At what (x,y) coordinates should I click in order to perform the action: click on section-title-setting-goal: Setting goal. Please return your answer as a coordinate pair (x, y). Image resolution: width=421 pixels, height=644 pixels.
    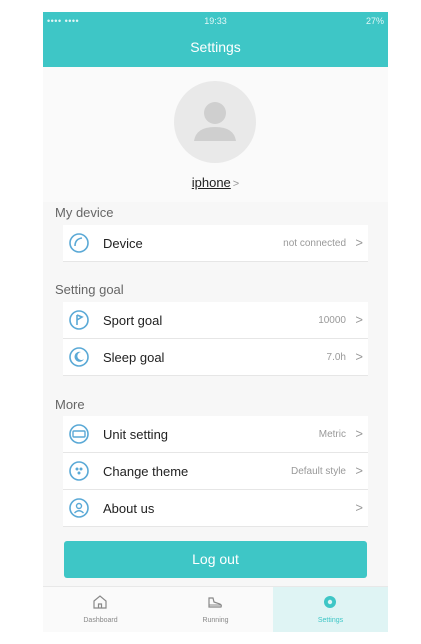
    Looking at the image, I should click on (89, 289).